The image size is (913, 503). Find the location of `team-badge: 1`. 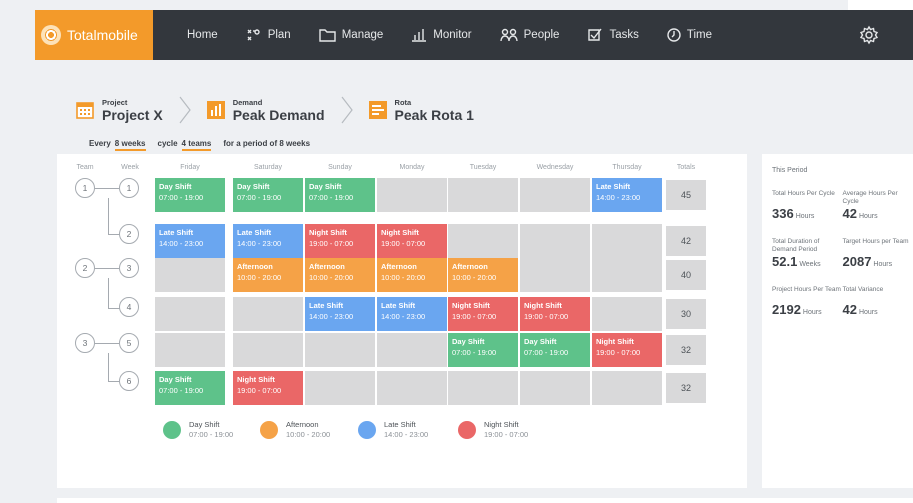

team-badge: 1 is located at coordinates (85, 188).